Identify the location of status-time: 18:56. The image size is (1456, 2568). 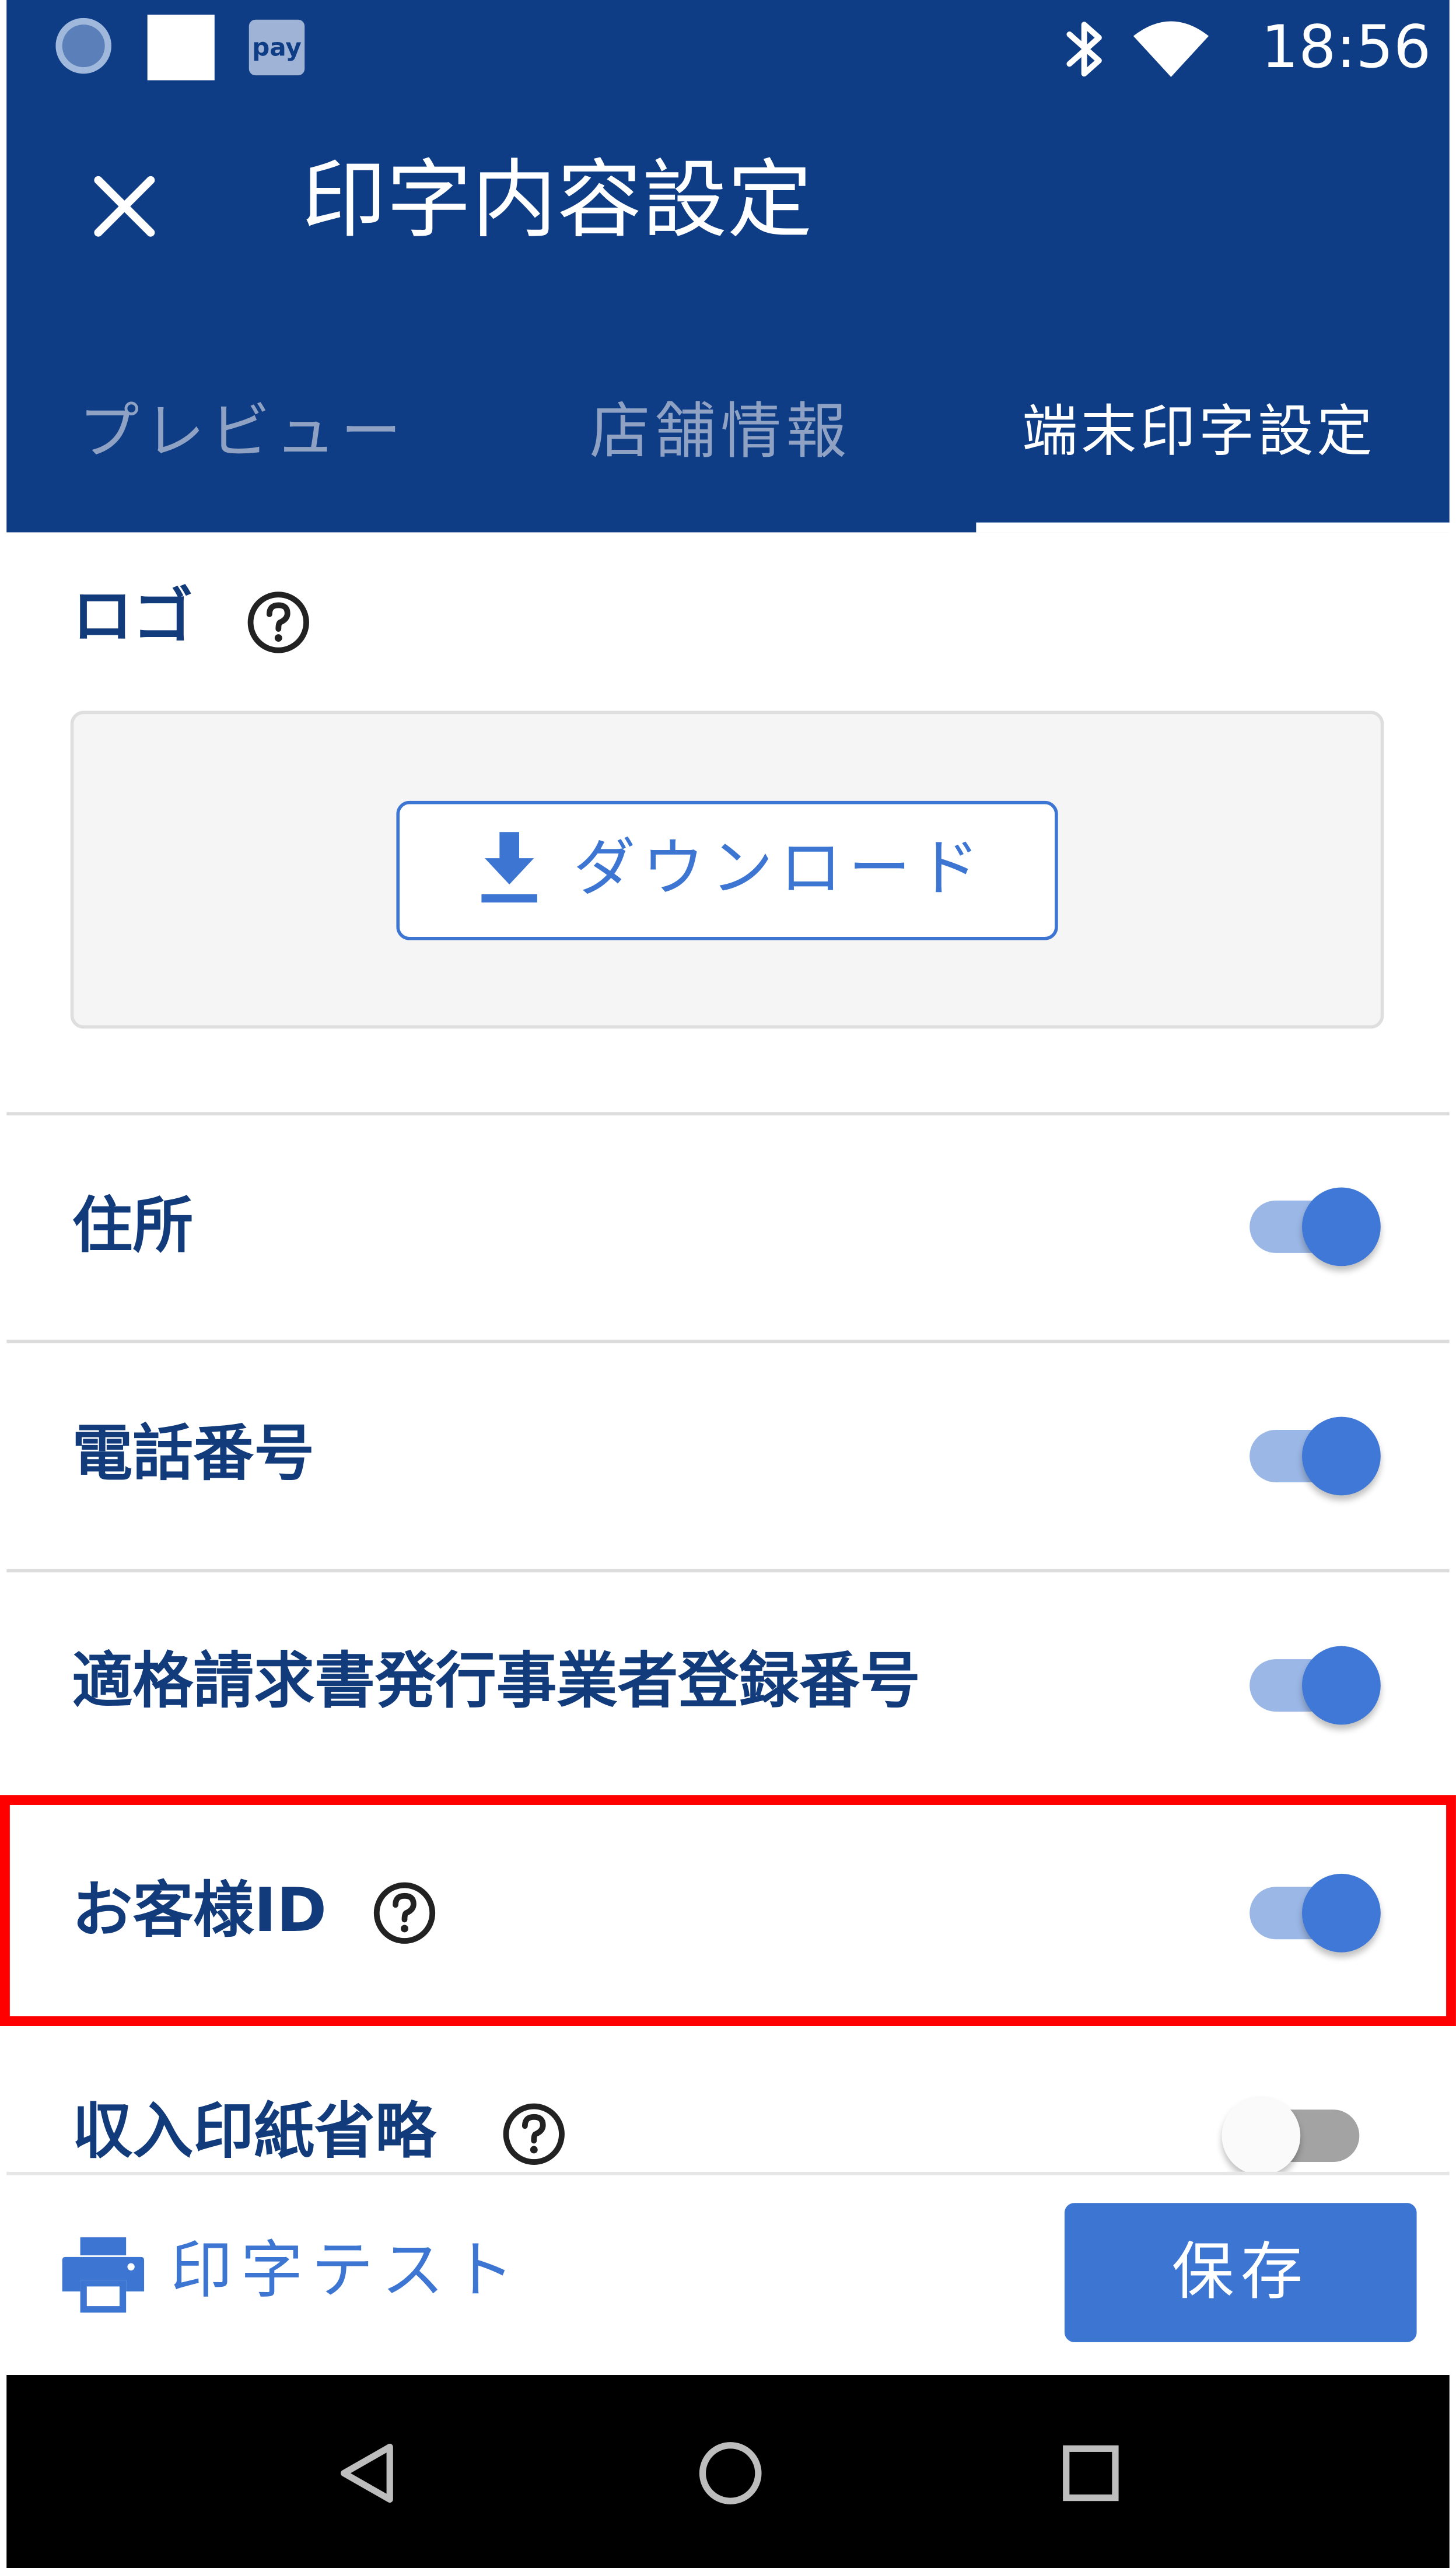
(1346, 48).